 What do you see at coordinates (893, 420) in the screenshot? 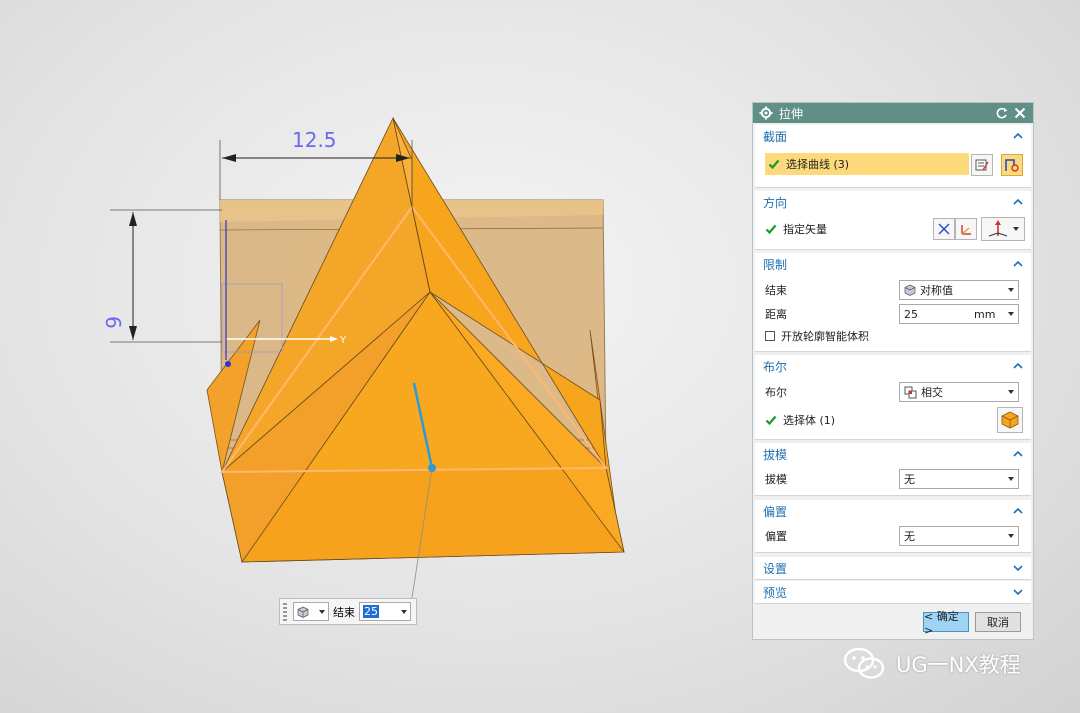
I see `select-body-row: 选择体 (1)` at bounding box center [893, 420].